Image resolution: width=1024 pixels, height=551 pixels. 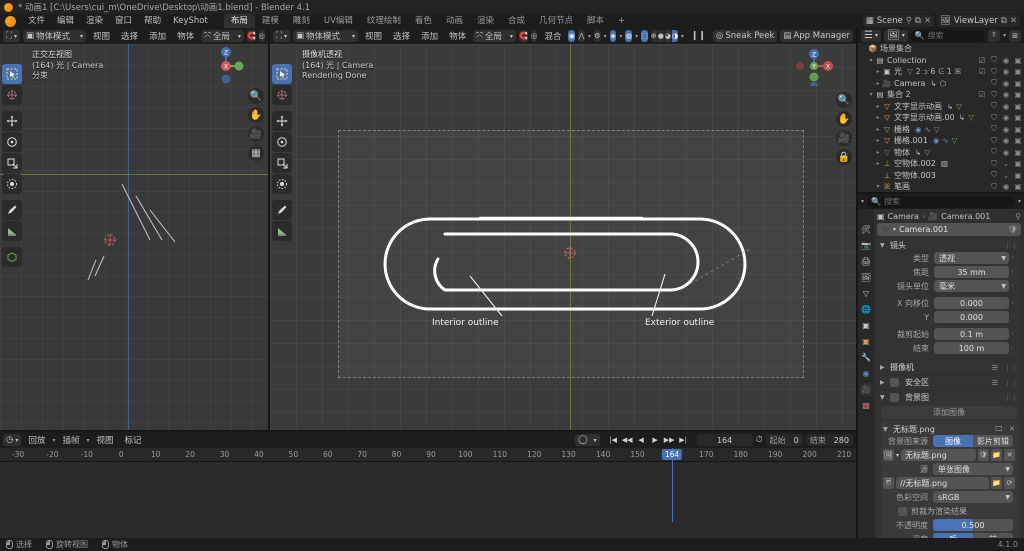 I want to click on play-button: ▶, so click(x=655, y=440).